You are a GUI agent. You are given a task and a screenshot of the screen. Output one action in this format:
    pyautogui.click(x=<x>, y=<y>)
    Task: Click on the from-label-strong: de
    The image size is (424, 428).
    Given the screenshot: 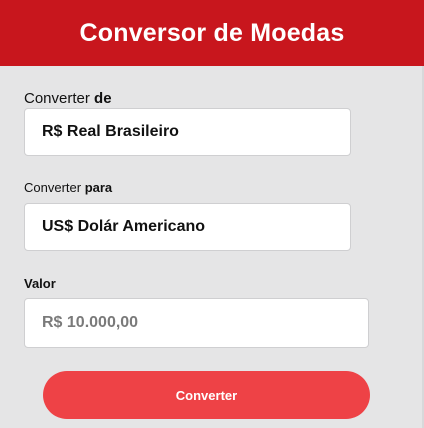 What is the action you would take?
    pyautogui.click(x=103, y=98)
    